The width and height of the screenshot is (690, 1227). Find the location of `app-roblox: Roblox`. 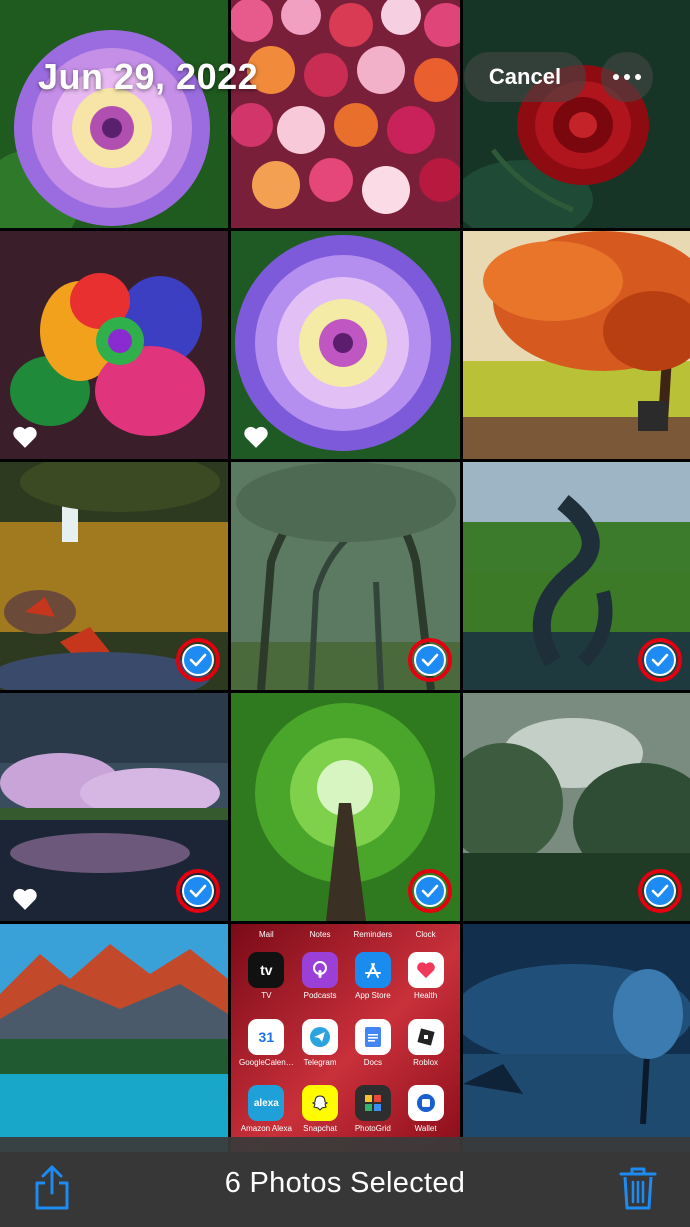

app-roblox: Roblox is located at coordinates (425, 1050).